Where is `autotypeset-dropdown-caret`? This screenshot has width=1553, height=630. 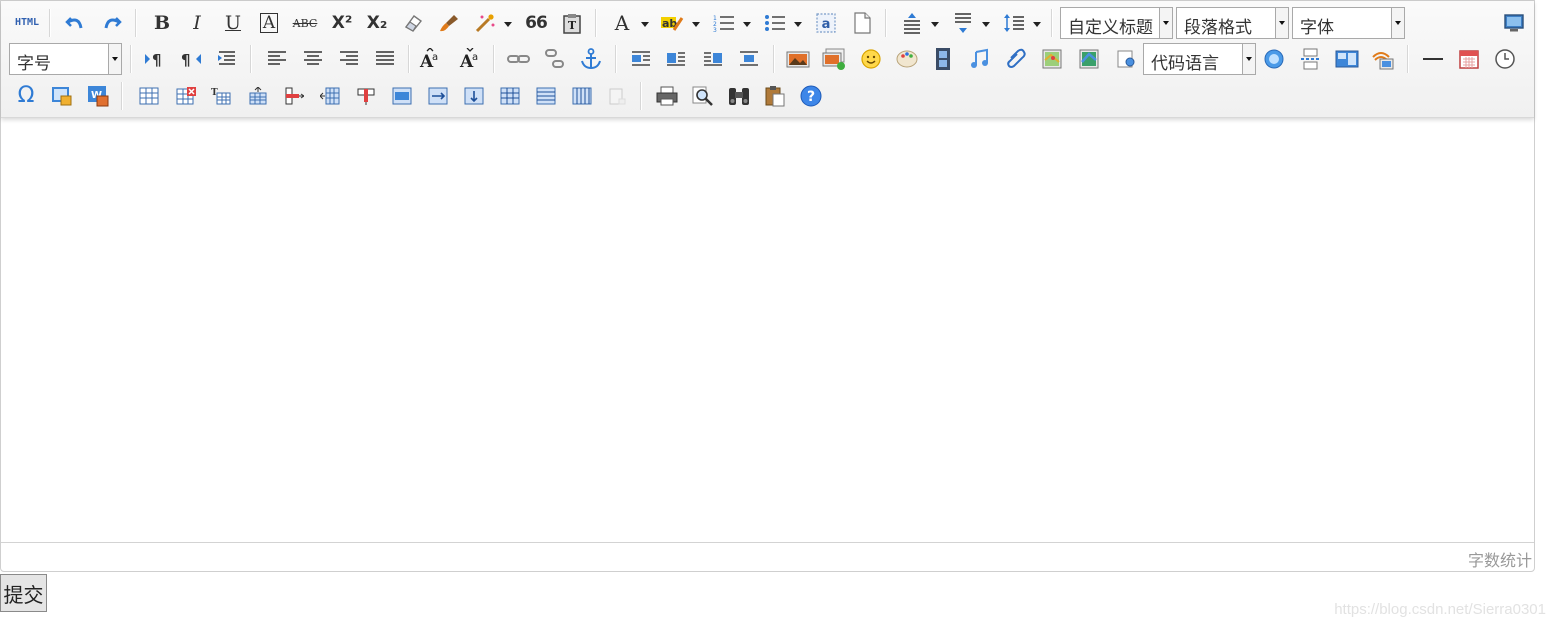
autotypeset-dropdown-caret is located at coordinates (508, 24).